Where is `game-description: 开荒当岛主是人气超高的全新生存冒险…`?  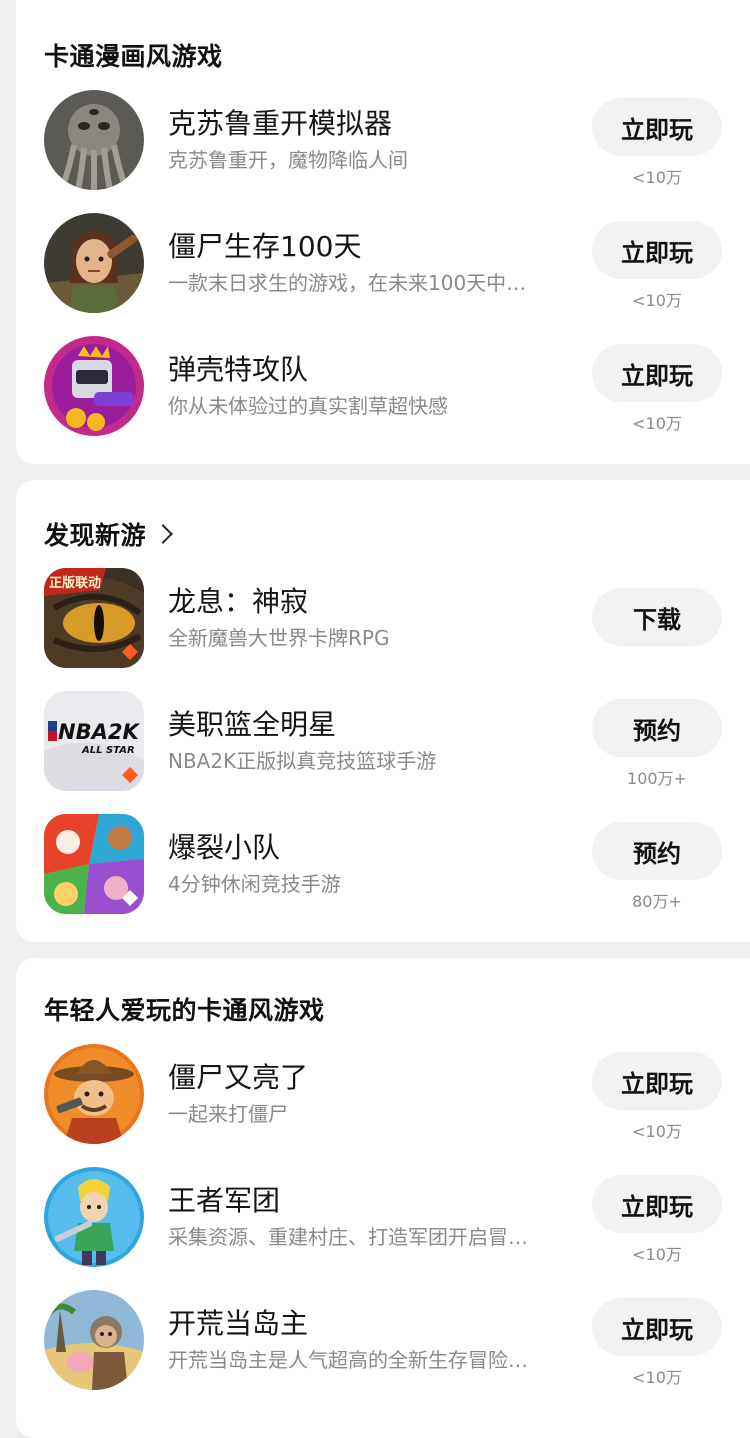 game-description: 开荒当岛主是人气超高的全新生存冒险… is located at coordinates (348, 1360).